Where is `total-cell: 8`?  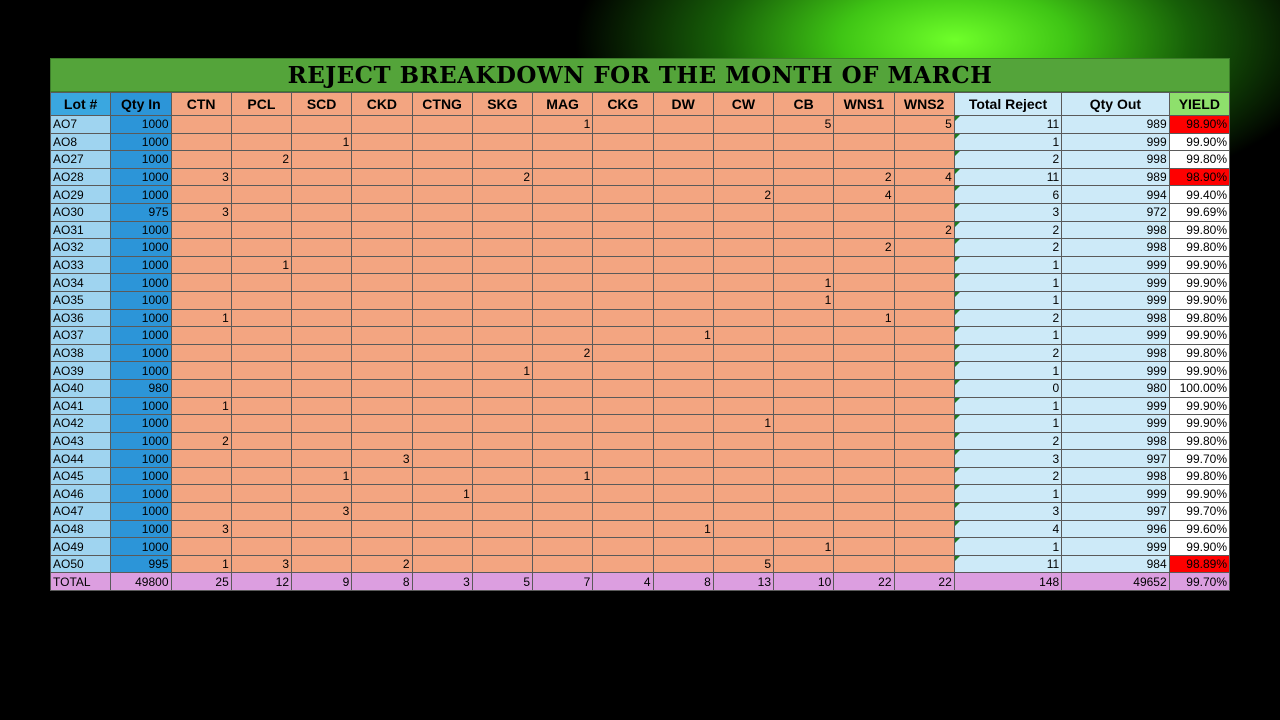
total-cell: 8 is located at coordinates (683, 582).